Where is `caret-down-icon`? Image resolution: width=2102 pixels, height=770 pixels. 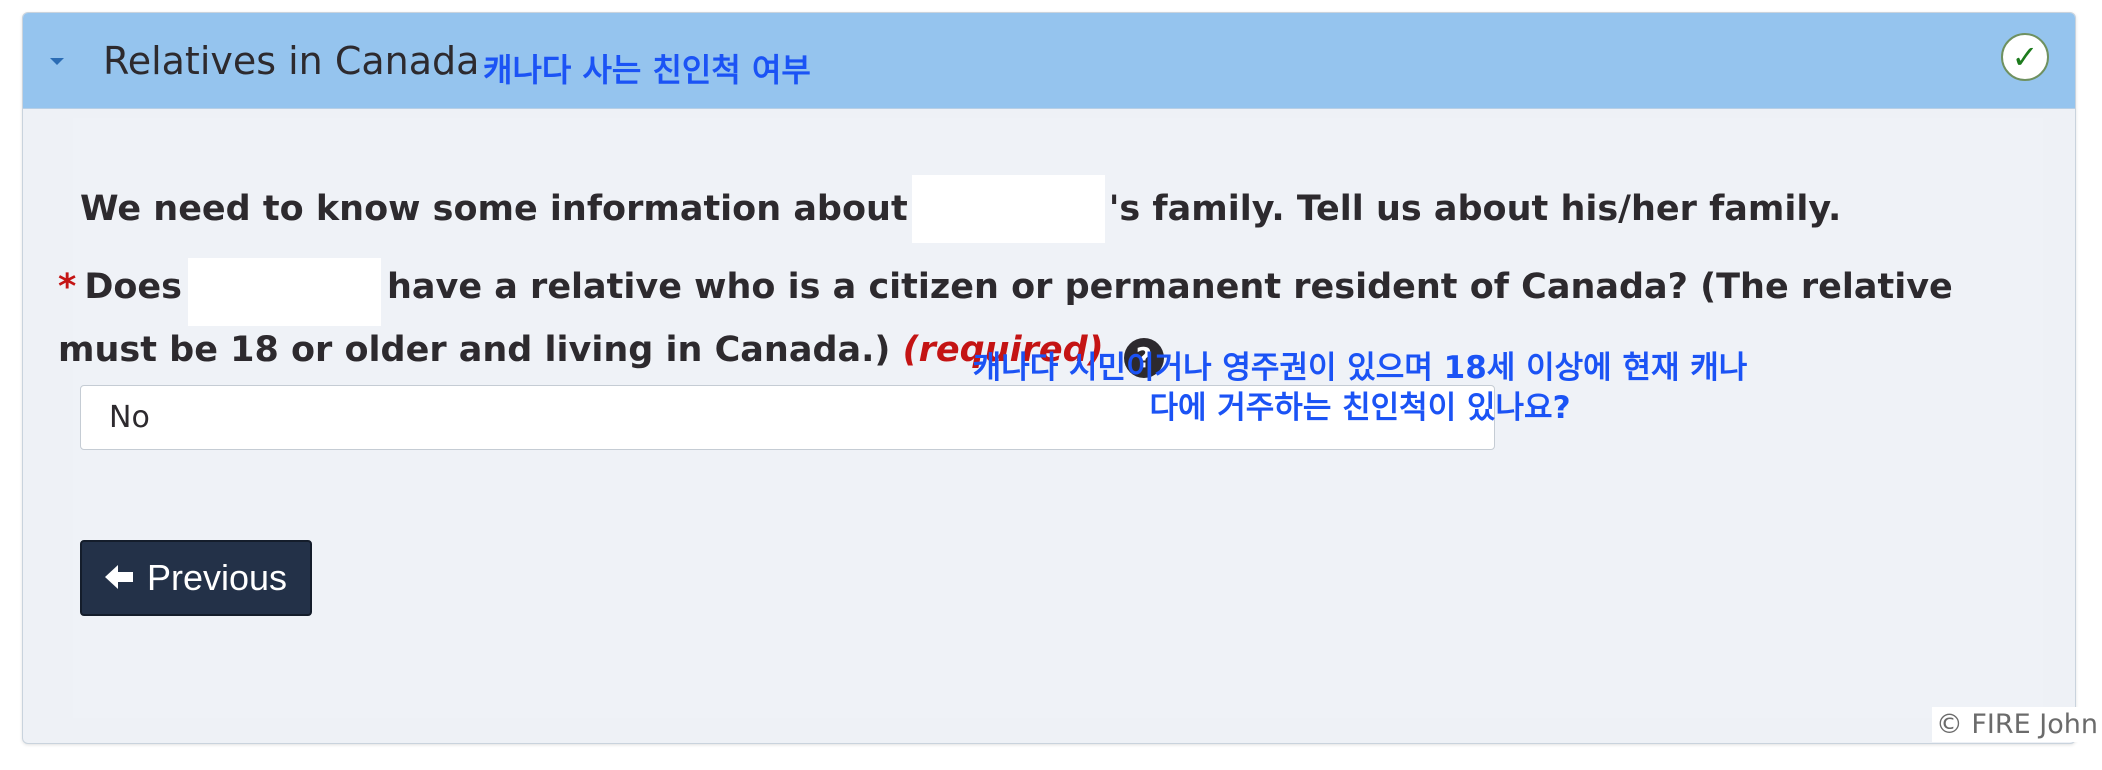
caret-down-icon is located at coordinates (57, 61).